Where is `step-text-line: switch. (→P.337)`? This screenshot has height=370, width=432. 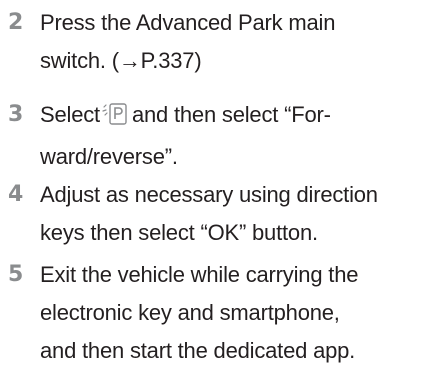 step-text-line: switch. (→P.337) is located at coordinates (121, 60).